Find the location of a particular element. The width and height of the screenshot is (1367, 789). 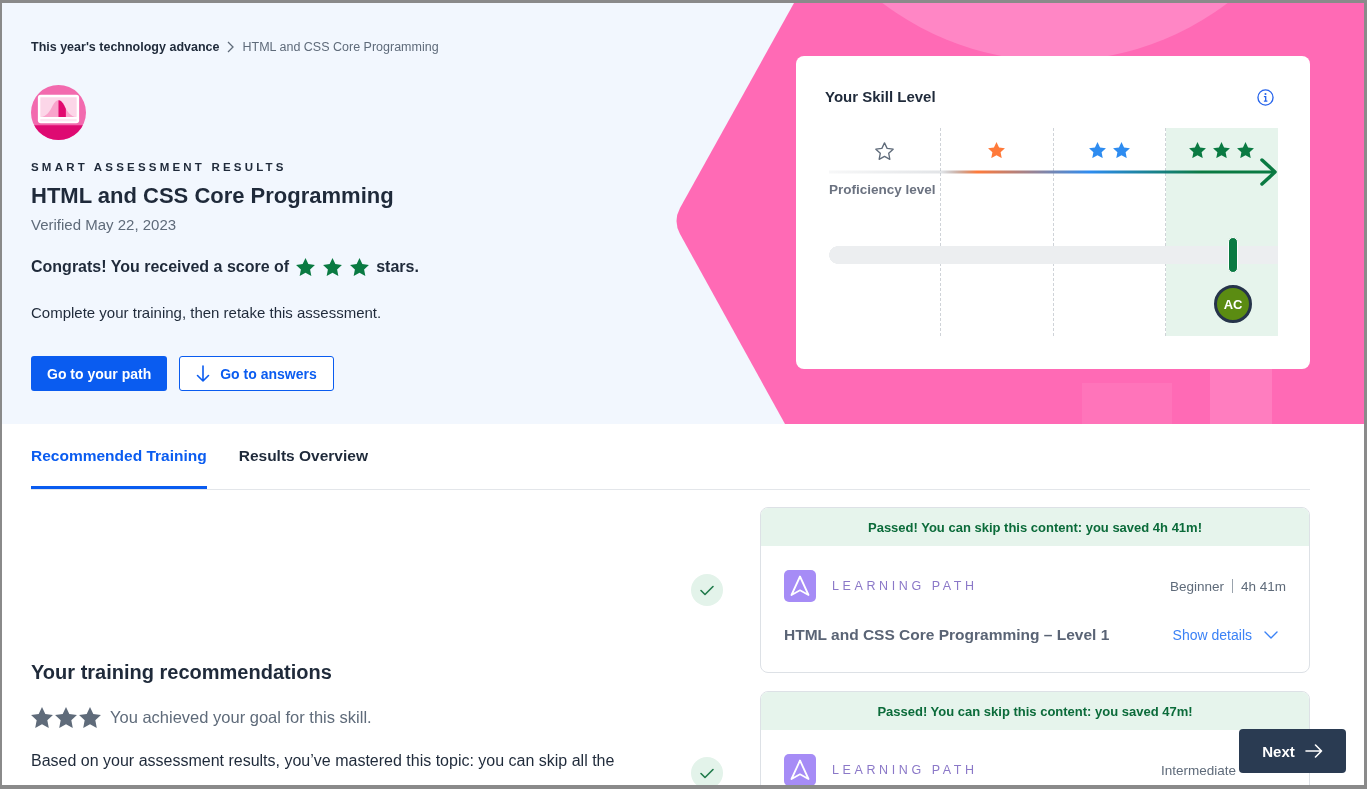

arrow-right-icon is located at coordinates (1313, 751).